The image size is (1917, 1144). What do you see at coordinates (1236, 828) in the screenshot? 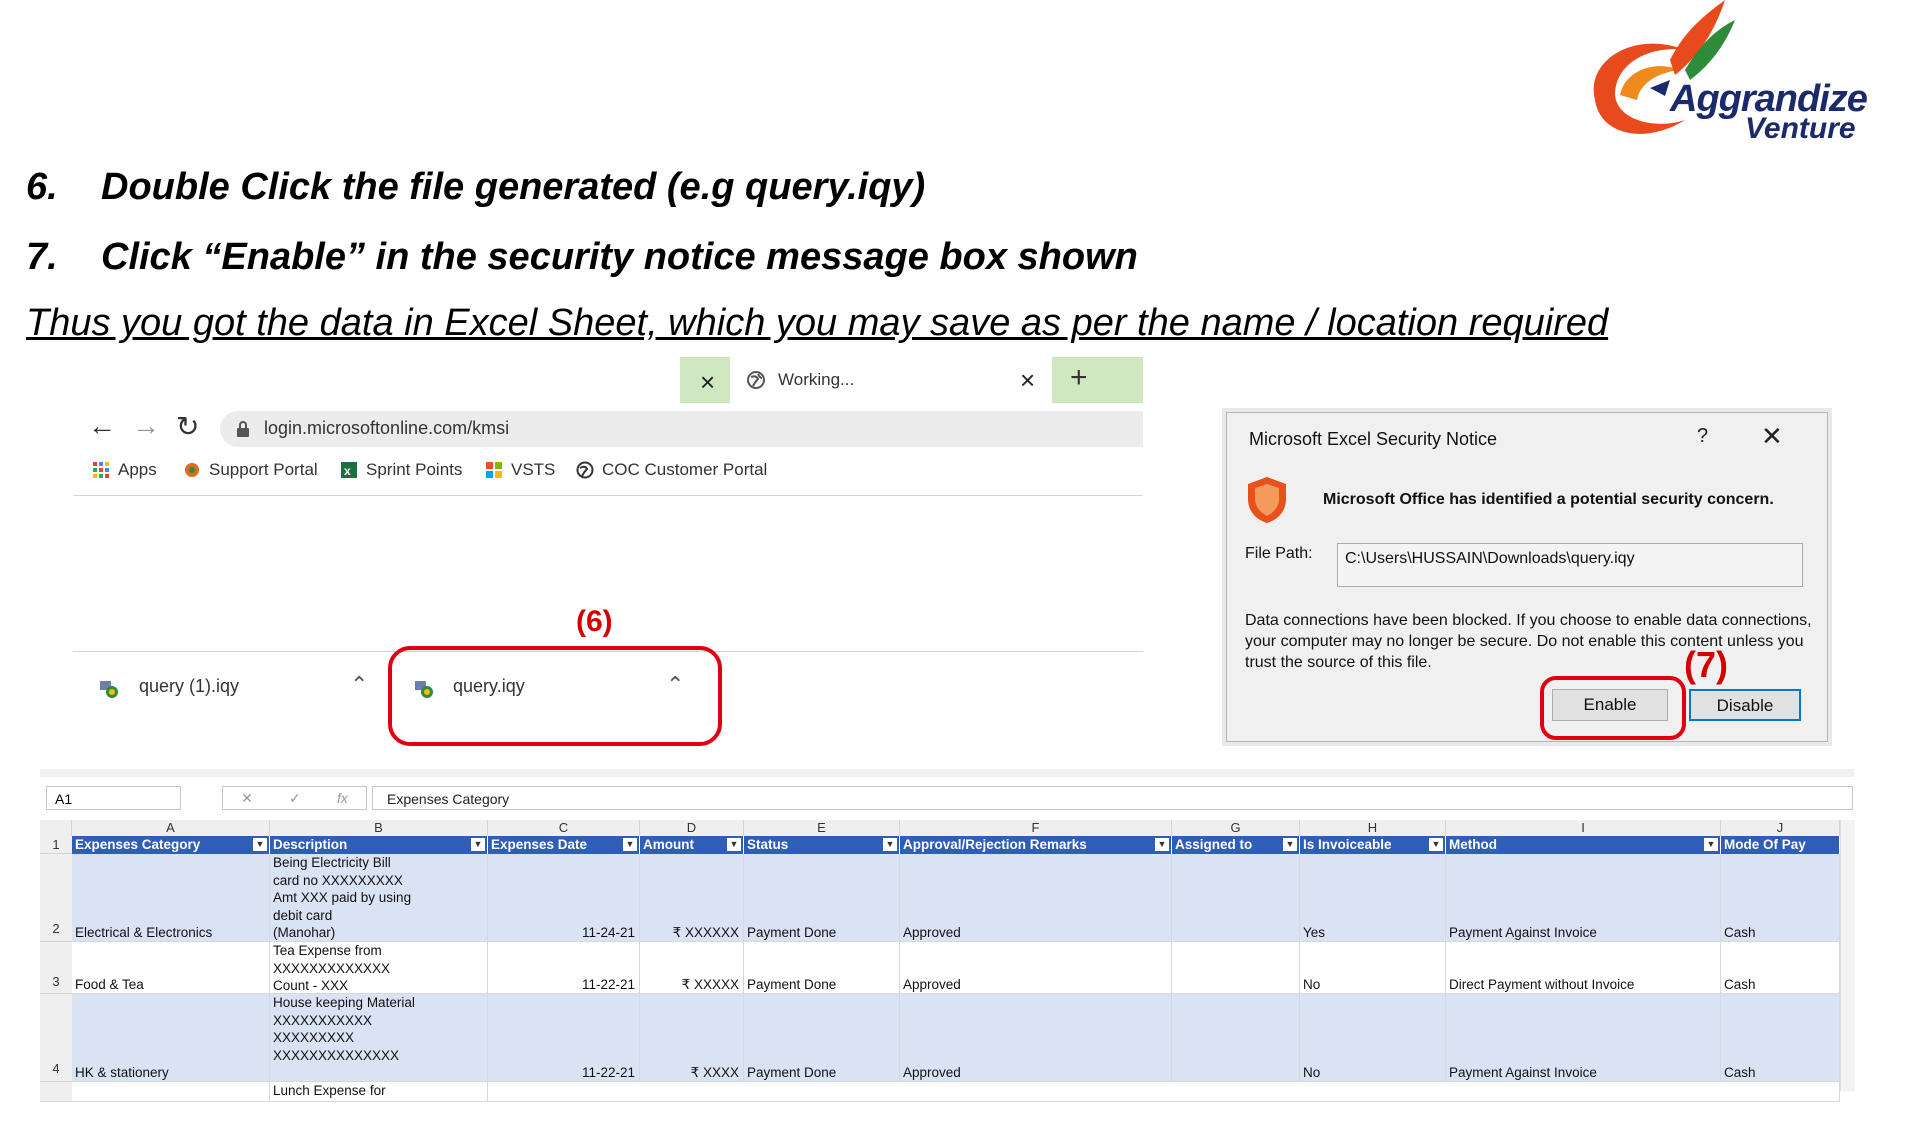
I see `column-header-g: G` at bounding box center [1236, 828].